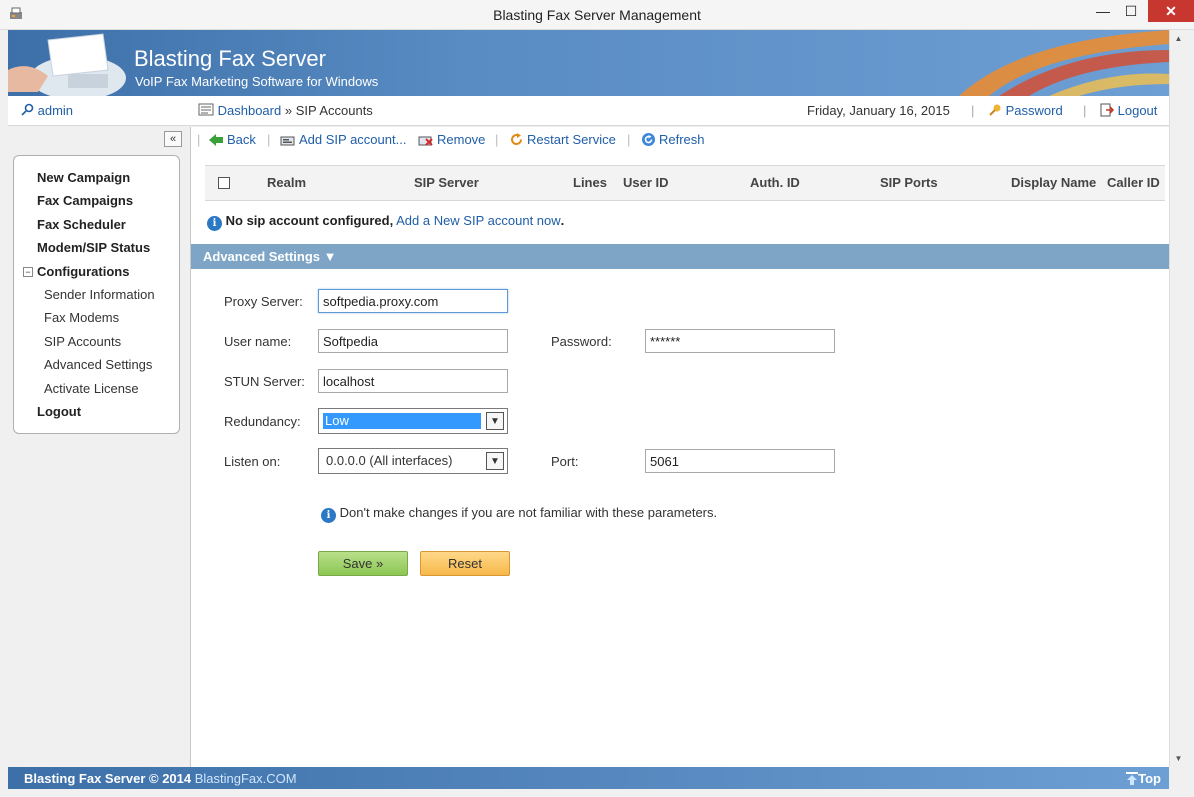  What do you see at coordinates (478, 220) in the screenshot?
I see `add-new-sip-account-link: Add a New SIP account now` at bounding box center [478, 220].